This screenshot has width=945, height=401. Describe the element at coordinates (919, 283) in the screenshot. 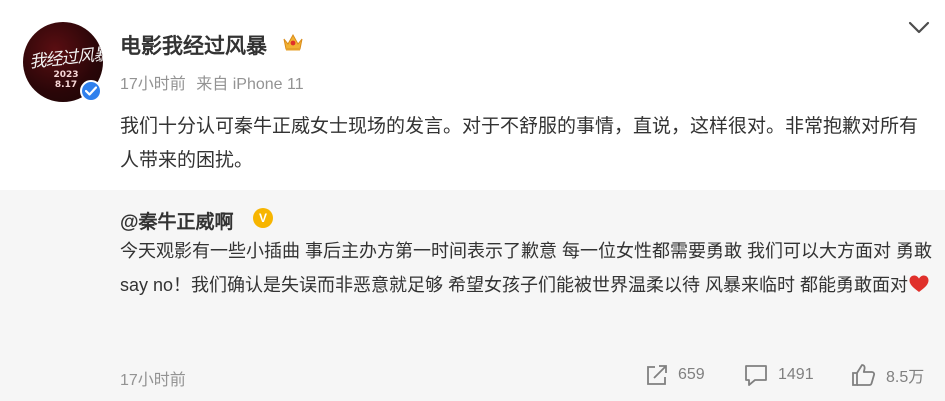

I see `heart-icon` at that location.